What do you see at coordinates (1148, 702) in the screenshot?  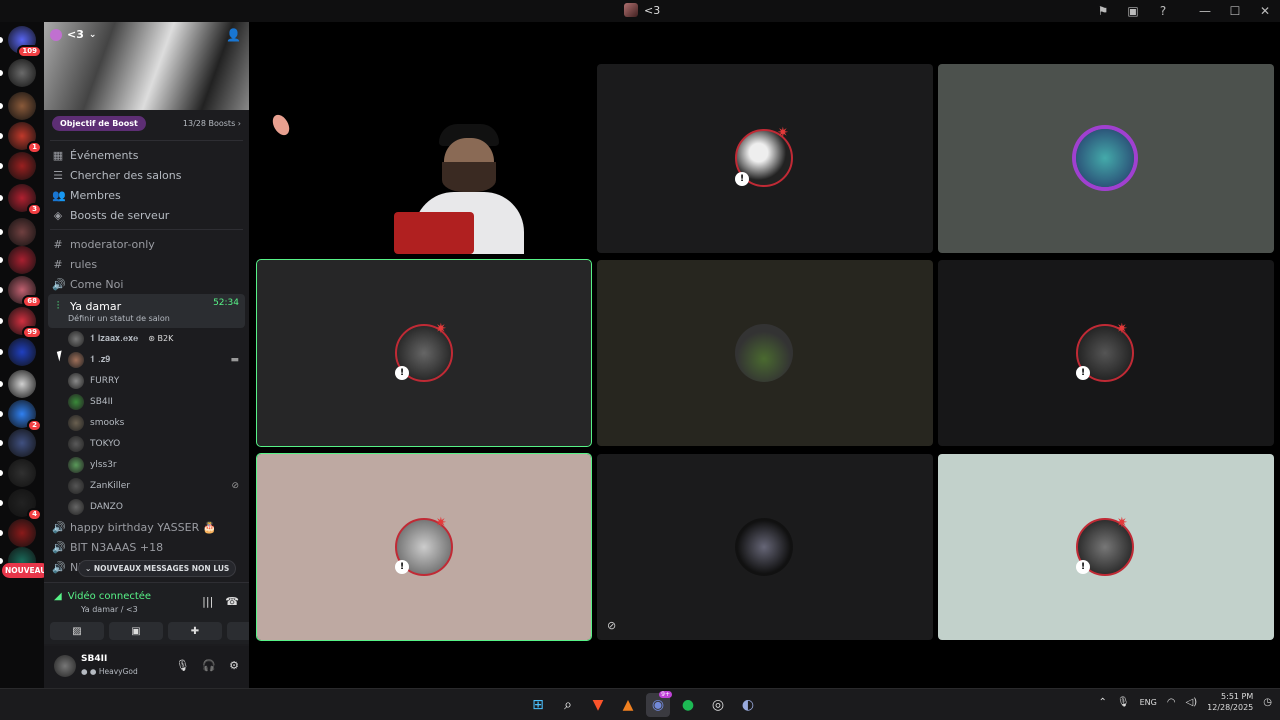 I see `language-indicator: ENG` at bounding box center [1148, 702].